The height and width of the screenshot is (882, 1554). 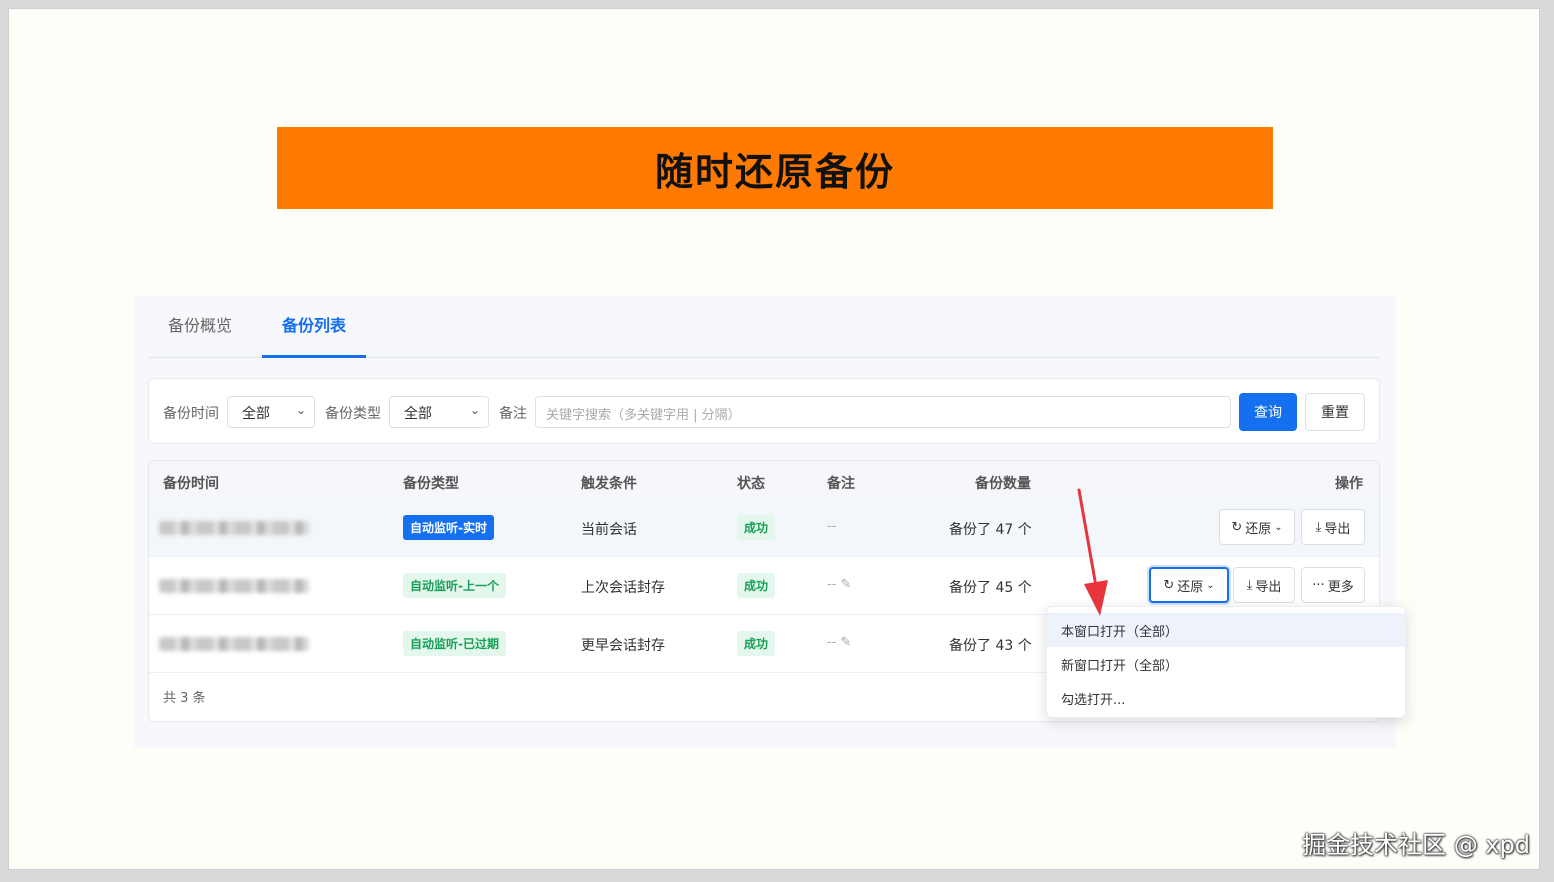 I want to click on time-filter-value: 全部, so click(x=256, y=414).